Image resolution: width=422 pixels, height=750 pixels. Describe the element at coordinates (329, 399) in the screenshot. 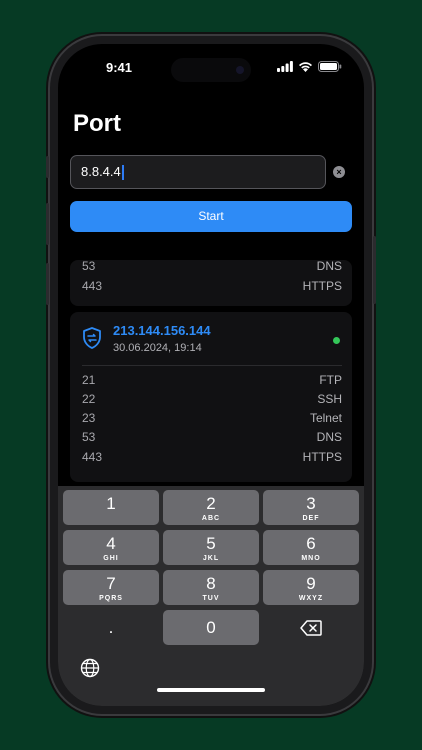

I see `port-service: SSH` at that location.